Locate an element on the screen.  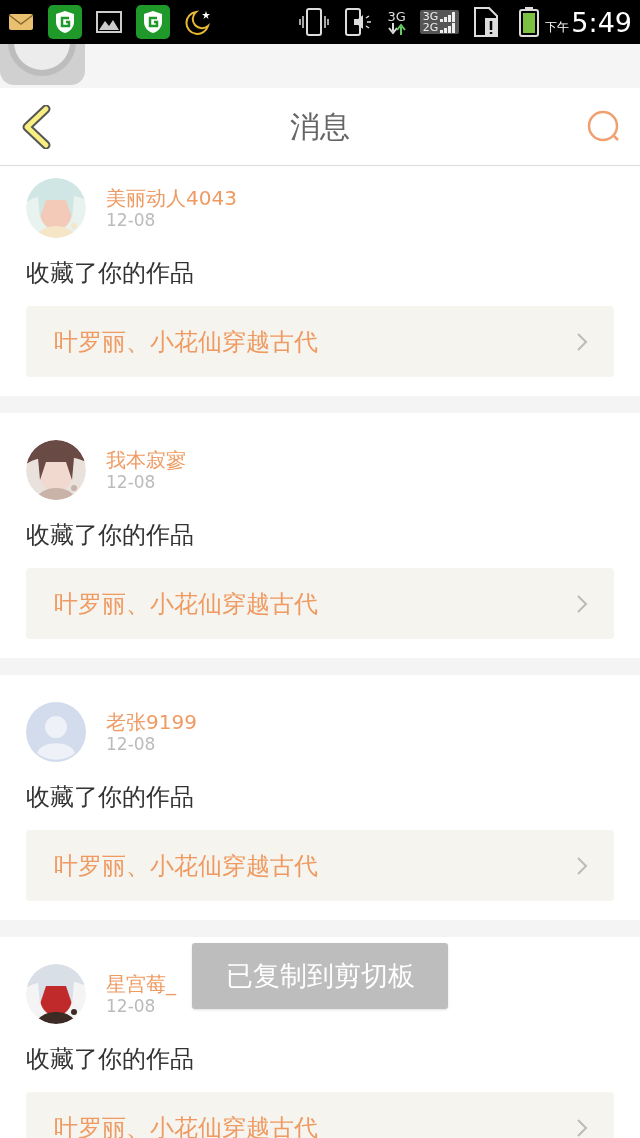
toast-message: 已复制到剪切板 is located at coordinates (320, 976).